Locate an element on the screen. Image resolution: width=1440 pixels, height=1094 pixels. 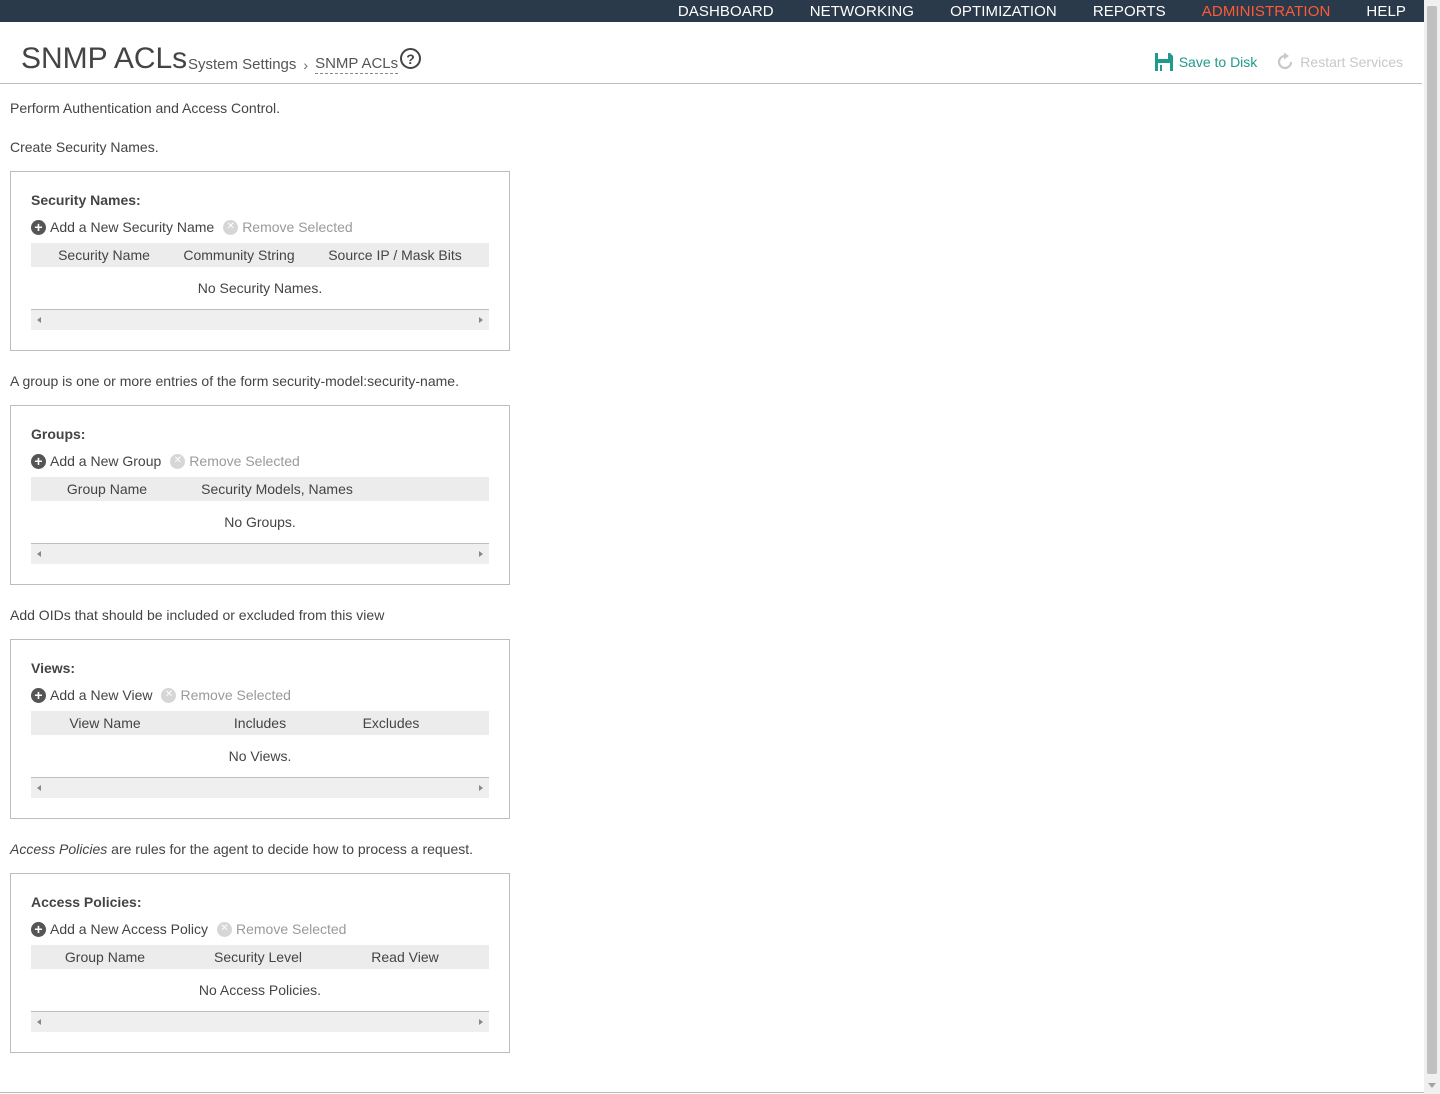
column-header: Source IP / Mask Bits is located at coordinates (395, 255).